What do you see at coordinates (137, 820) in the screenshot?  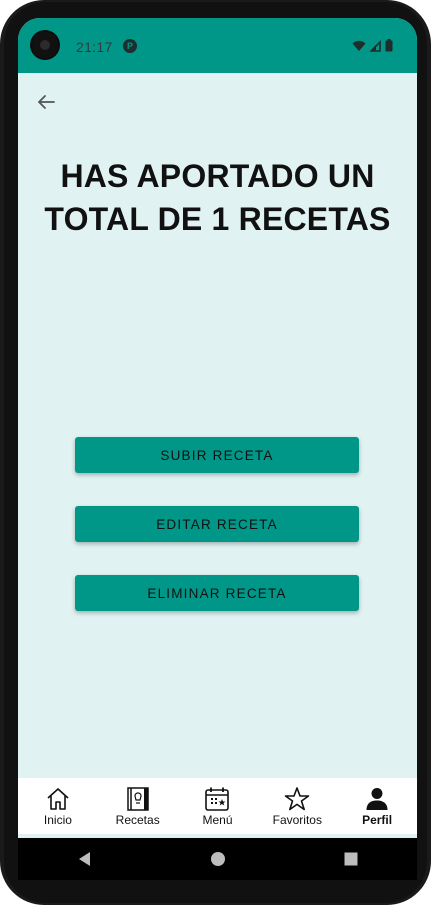 I see `nav-label-recetas: Recetas` at bounding box center [137, 820].